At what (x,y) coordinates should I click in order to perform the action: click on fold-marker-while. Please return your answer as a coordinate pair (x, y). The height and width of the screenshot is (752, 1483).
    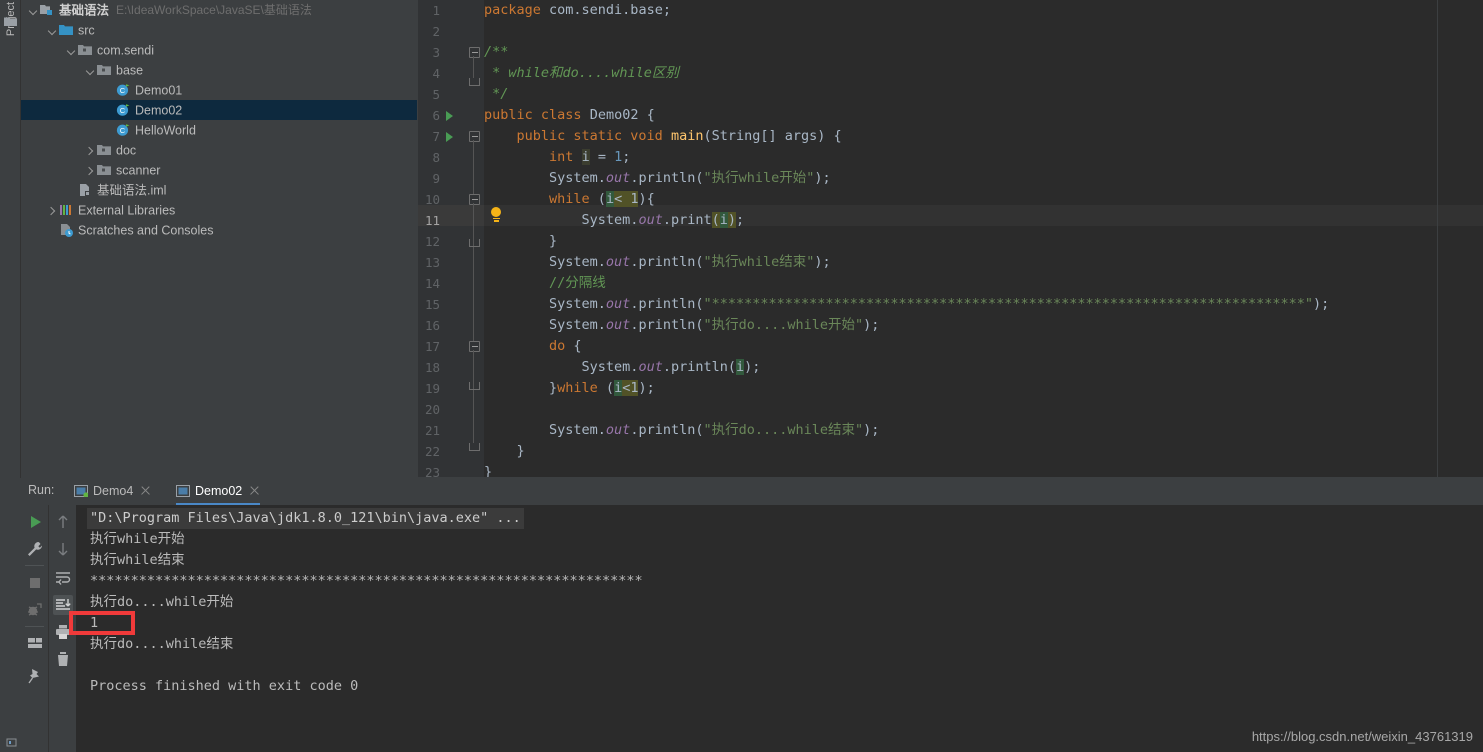
    Looking at the image, I should click on (474, 199).